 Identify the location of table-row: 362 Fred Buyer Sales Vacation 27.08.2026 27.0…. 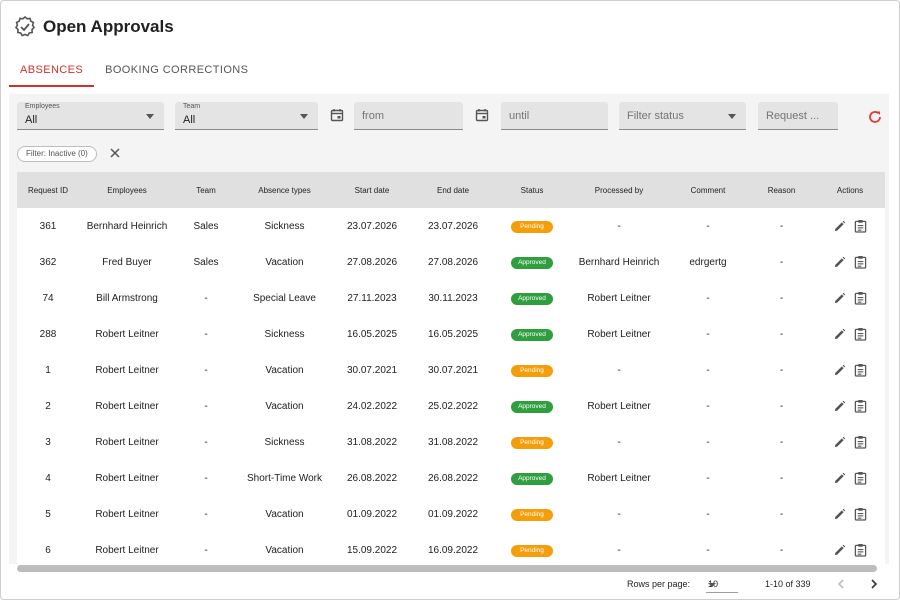
(451, 262).